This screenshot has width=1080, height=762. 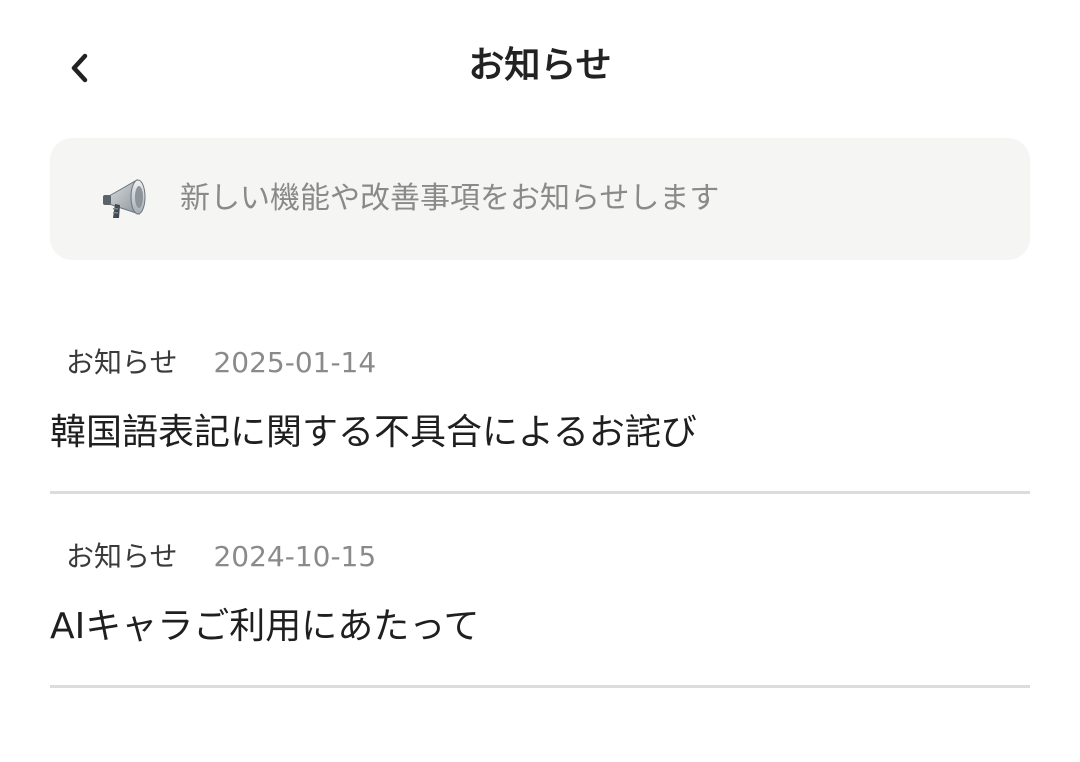 I want to click on notice-meta: お知らせ 2024-10-15, so click(x=221, y=557).